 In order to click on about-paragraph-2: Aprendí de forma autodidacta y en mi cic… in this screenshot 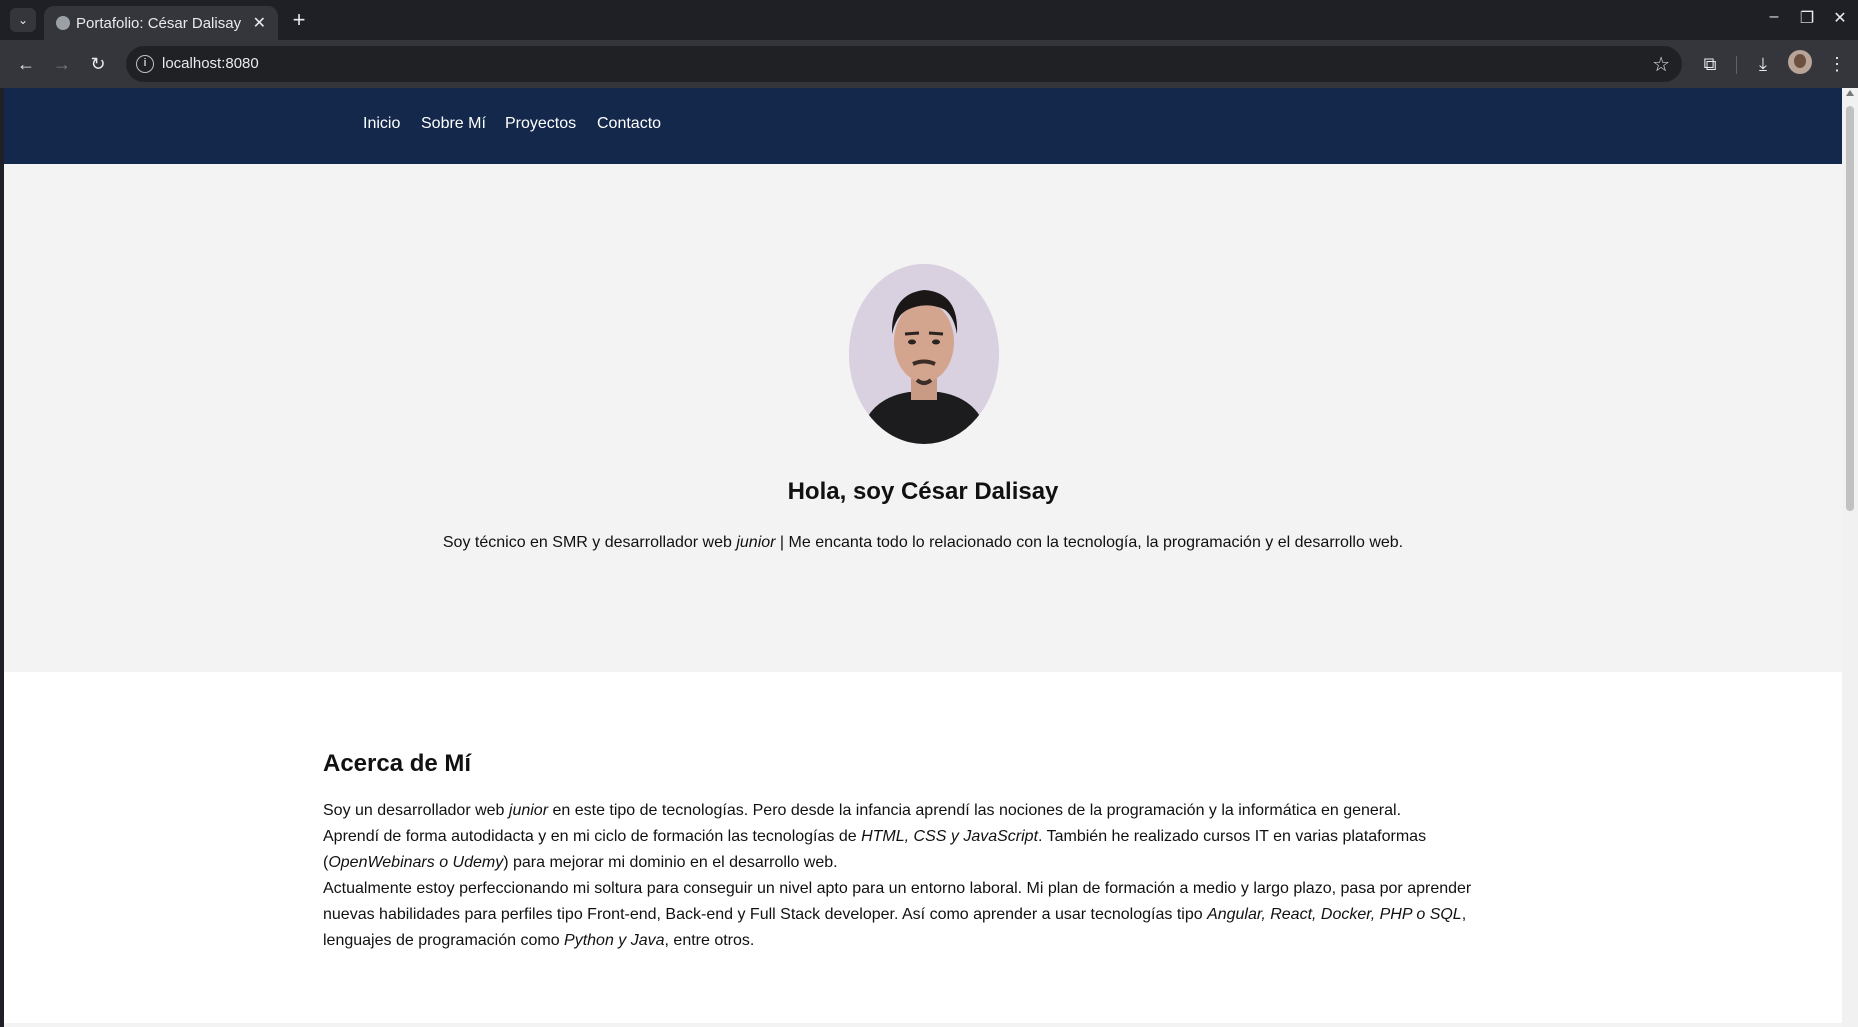, I will do `click(875, 849)`.